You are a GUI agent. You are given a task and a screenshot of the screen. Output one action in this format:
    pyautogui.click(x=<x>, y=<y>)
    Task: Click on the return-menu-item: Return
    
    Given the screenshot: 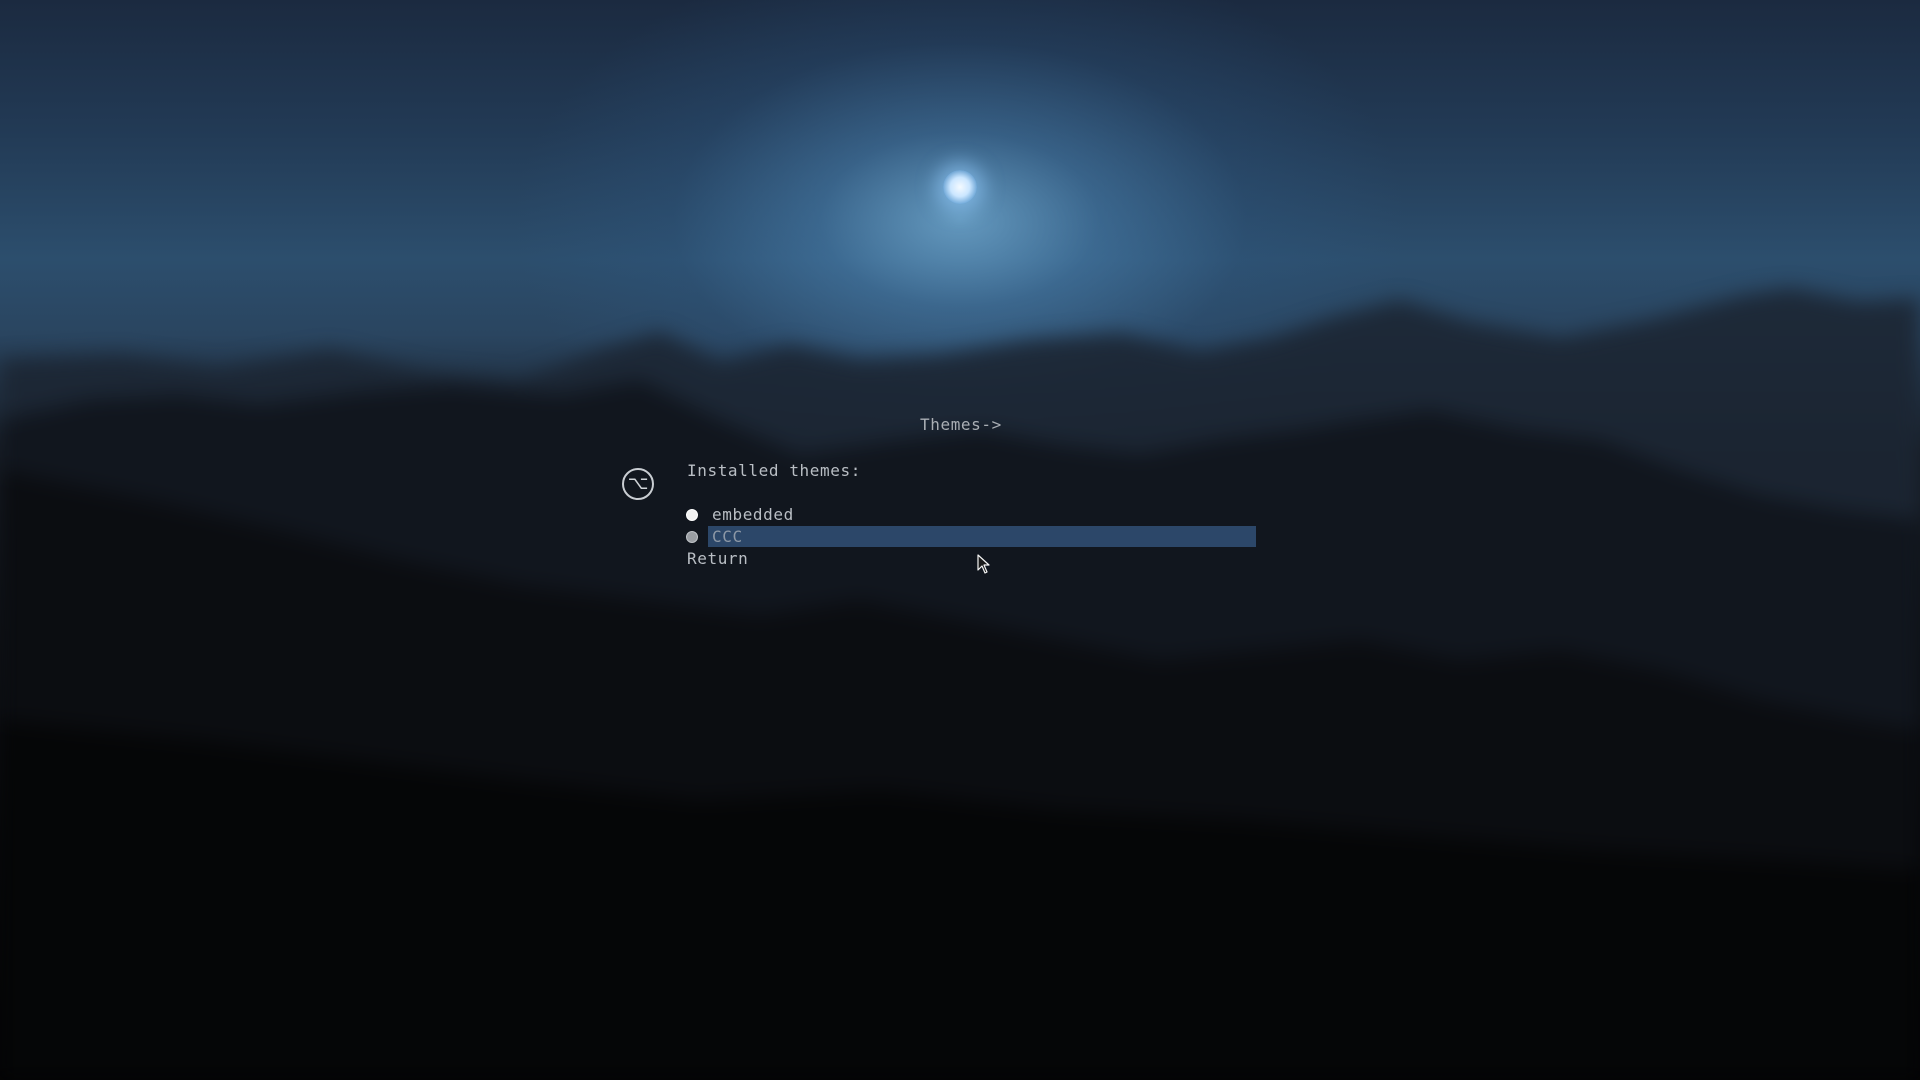 What is the action you would take?
    pyautogui.click(x=717, y=558)
    